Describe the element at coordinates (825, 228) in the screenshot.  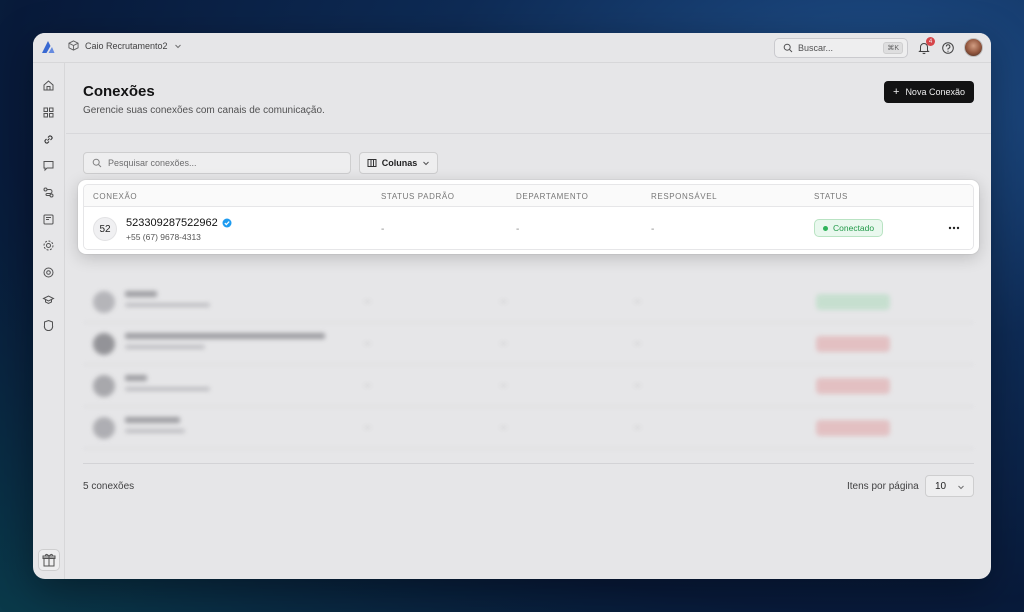
I see `status-dot` at that location.